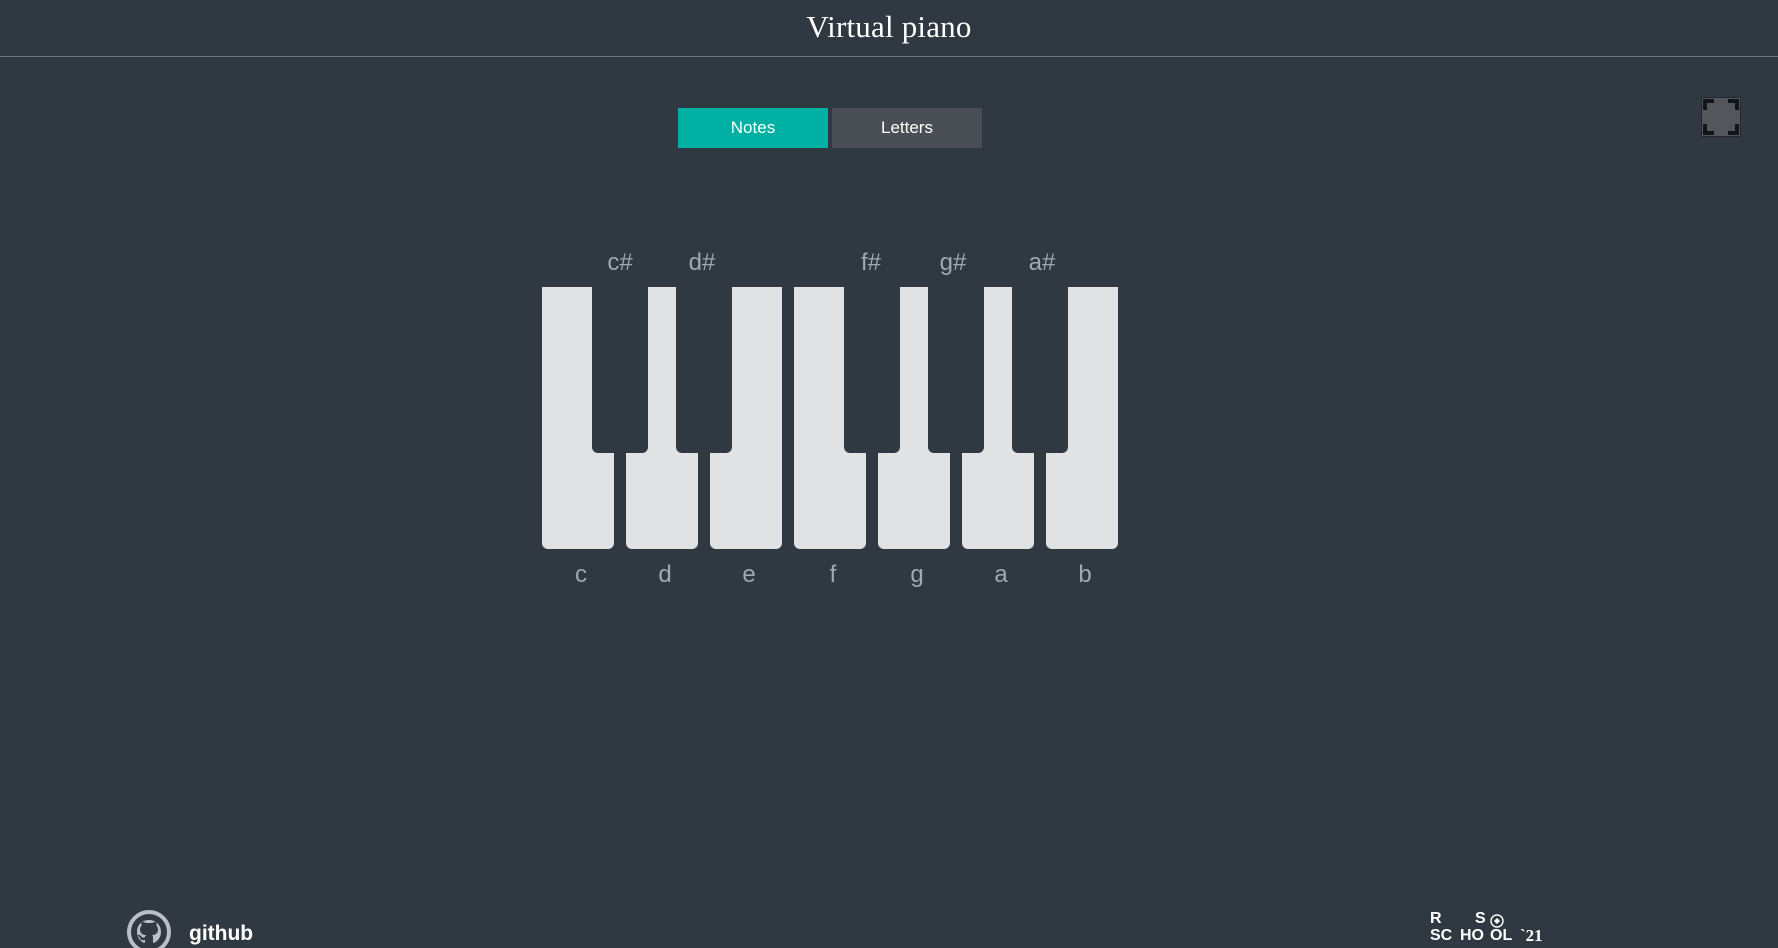 The height and width of the screenshot is (948, 1778). I want to click on note-label-g: g, so click(917, 574).